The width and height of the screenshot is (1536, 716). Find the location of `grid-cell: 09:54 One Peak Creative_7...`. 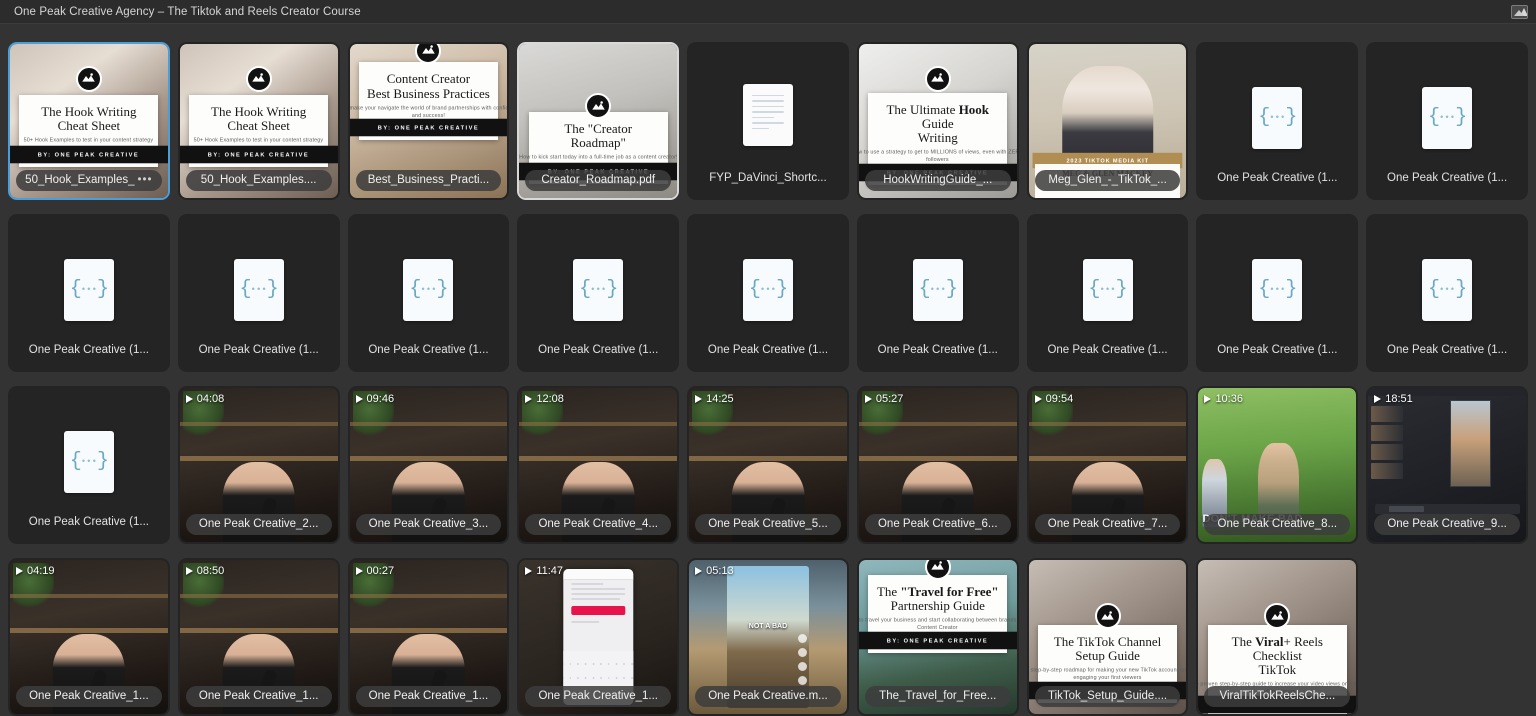

grid-cell: 09:54 One Peak Creative_7... is located at coordinates (1107, 465).